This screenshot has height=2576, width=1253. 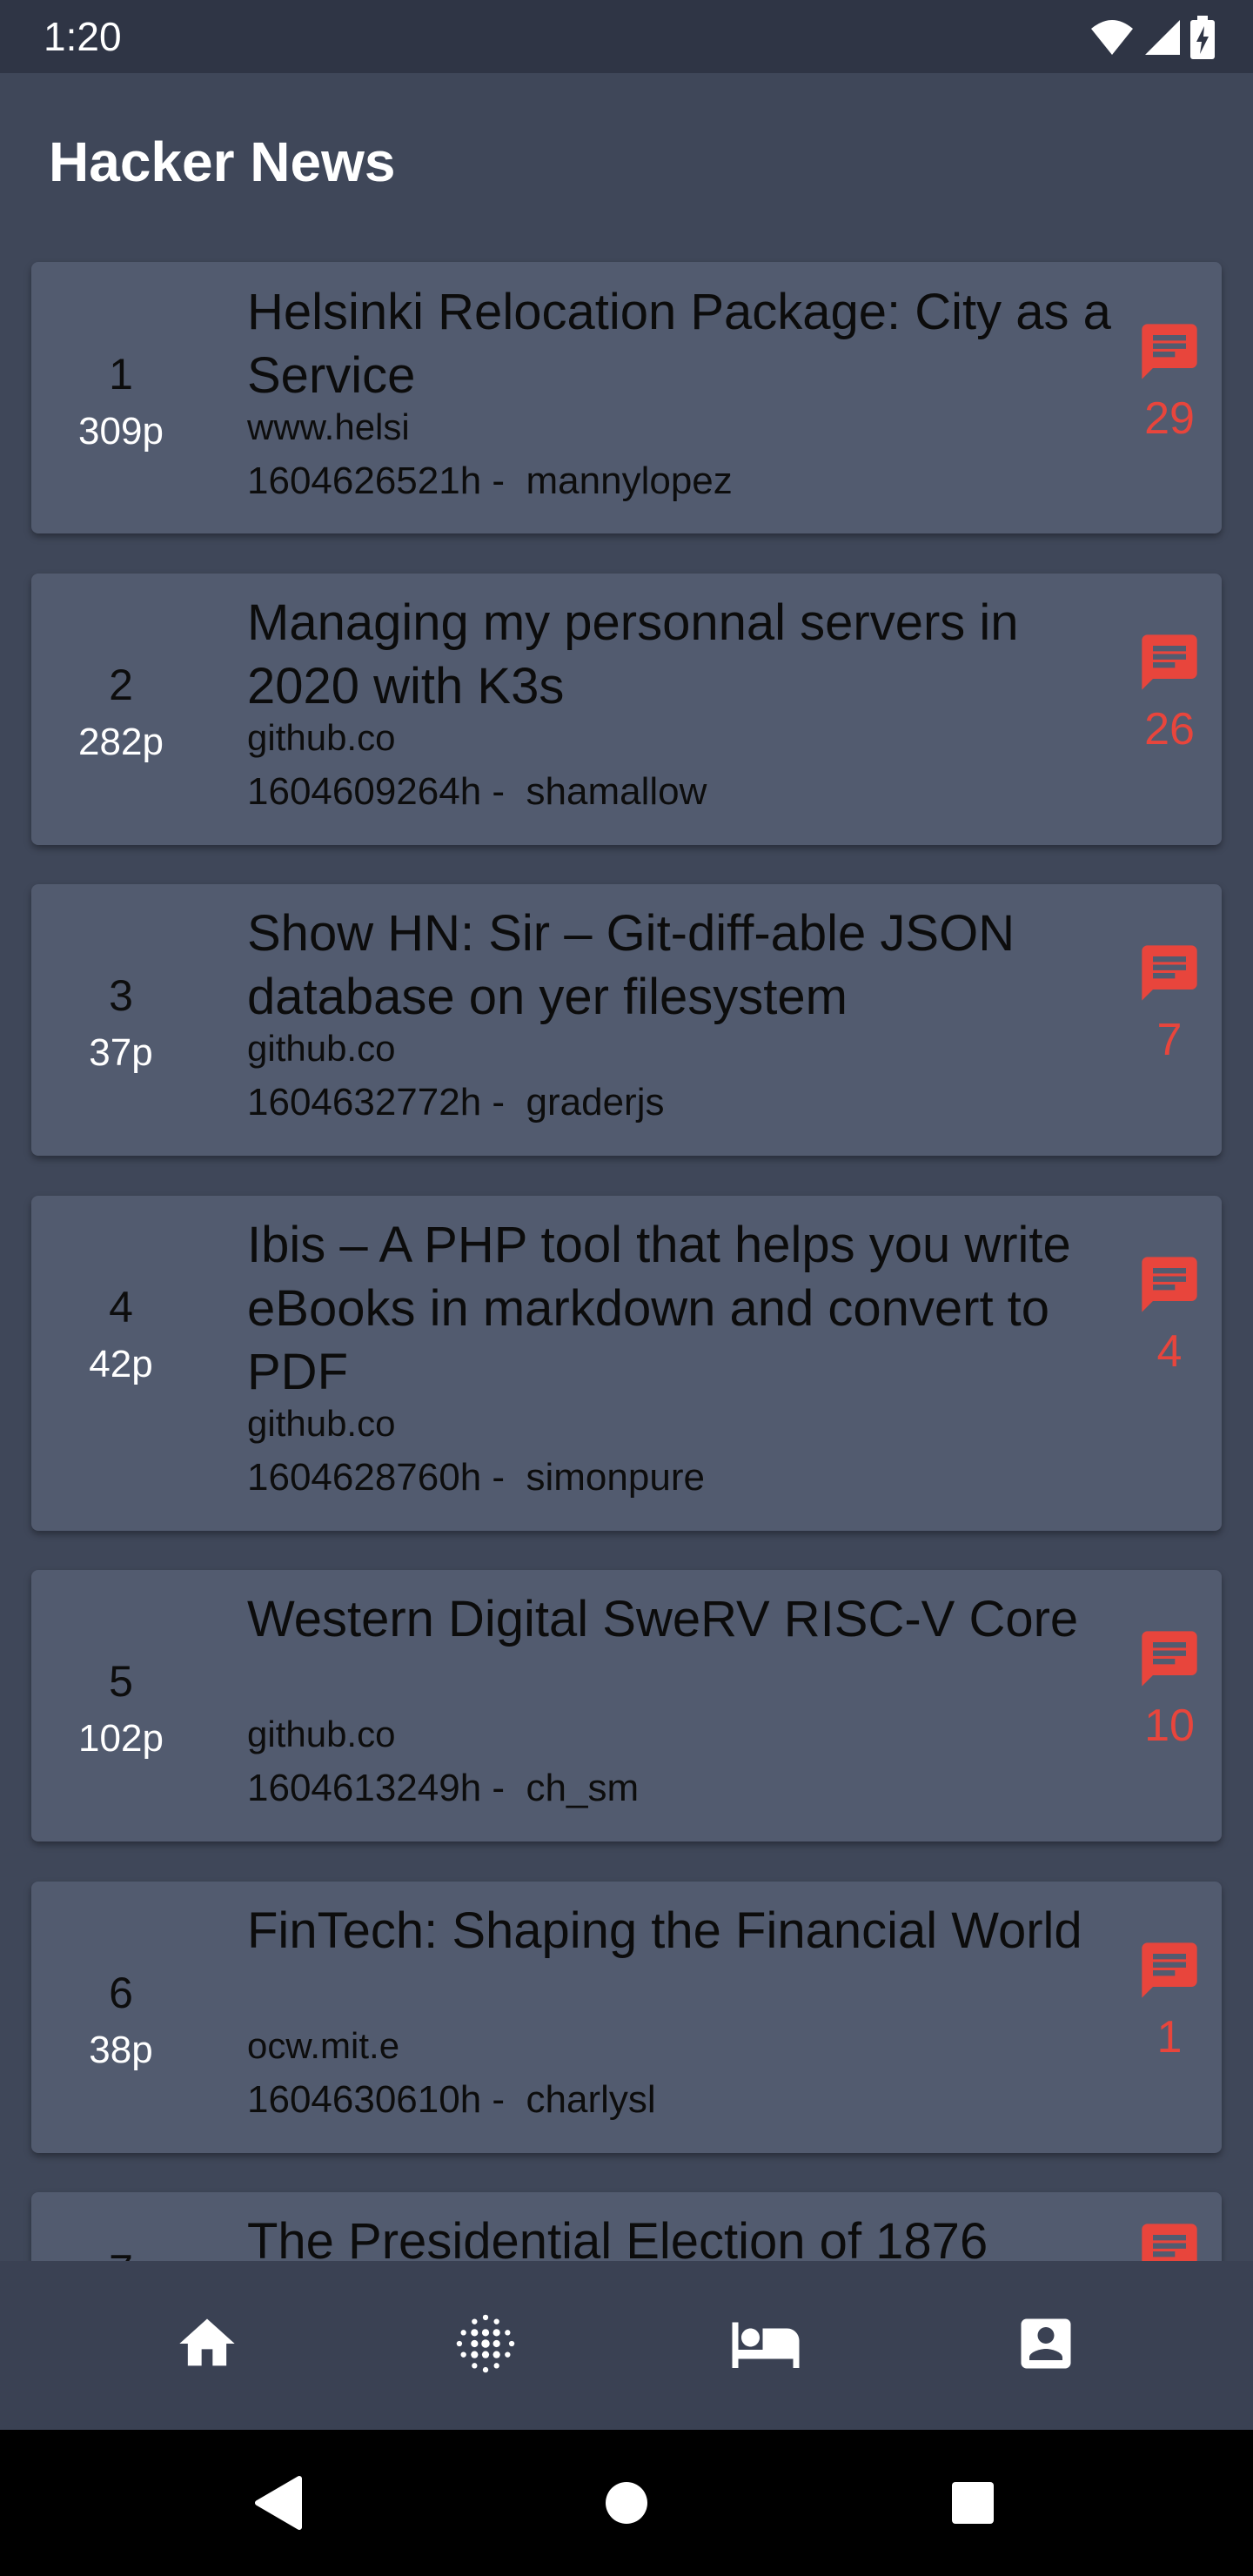 I want to click on status-bar: 1:20, so click(x=626, y=37).